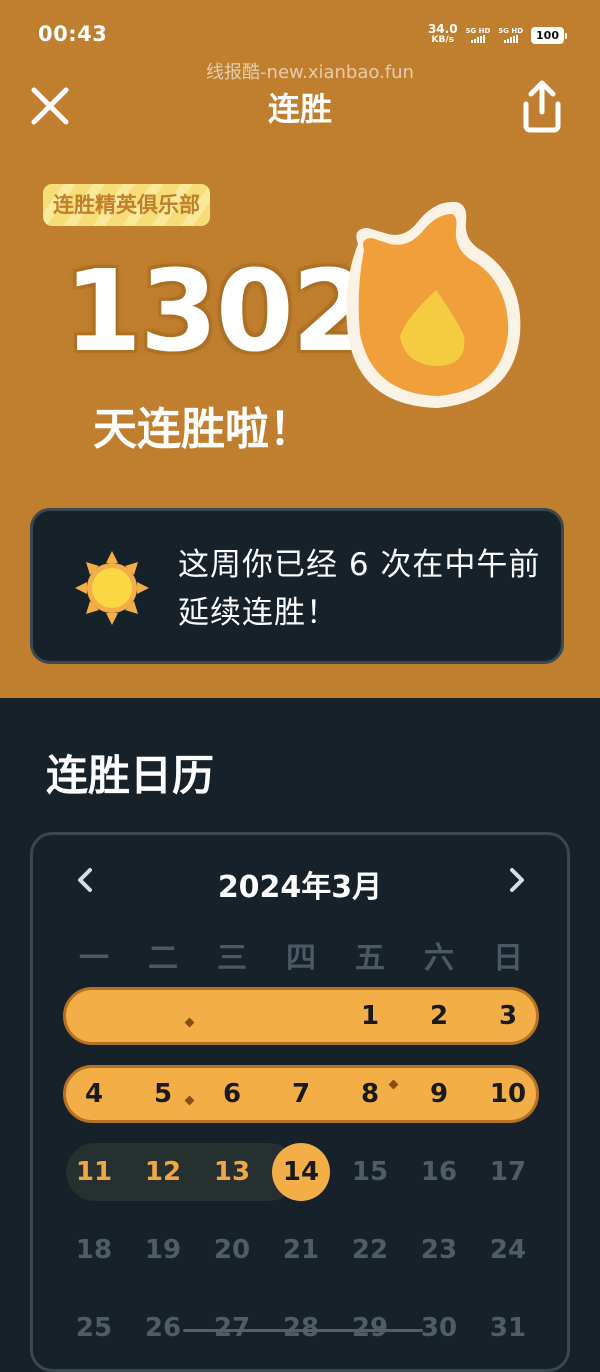 Image resolution: width=600 pixels, height=1372 pixels. I want to click on calendar-day: 8, so click(370, 1094).